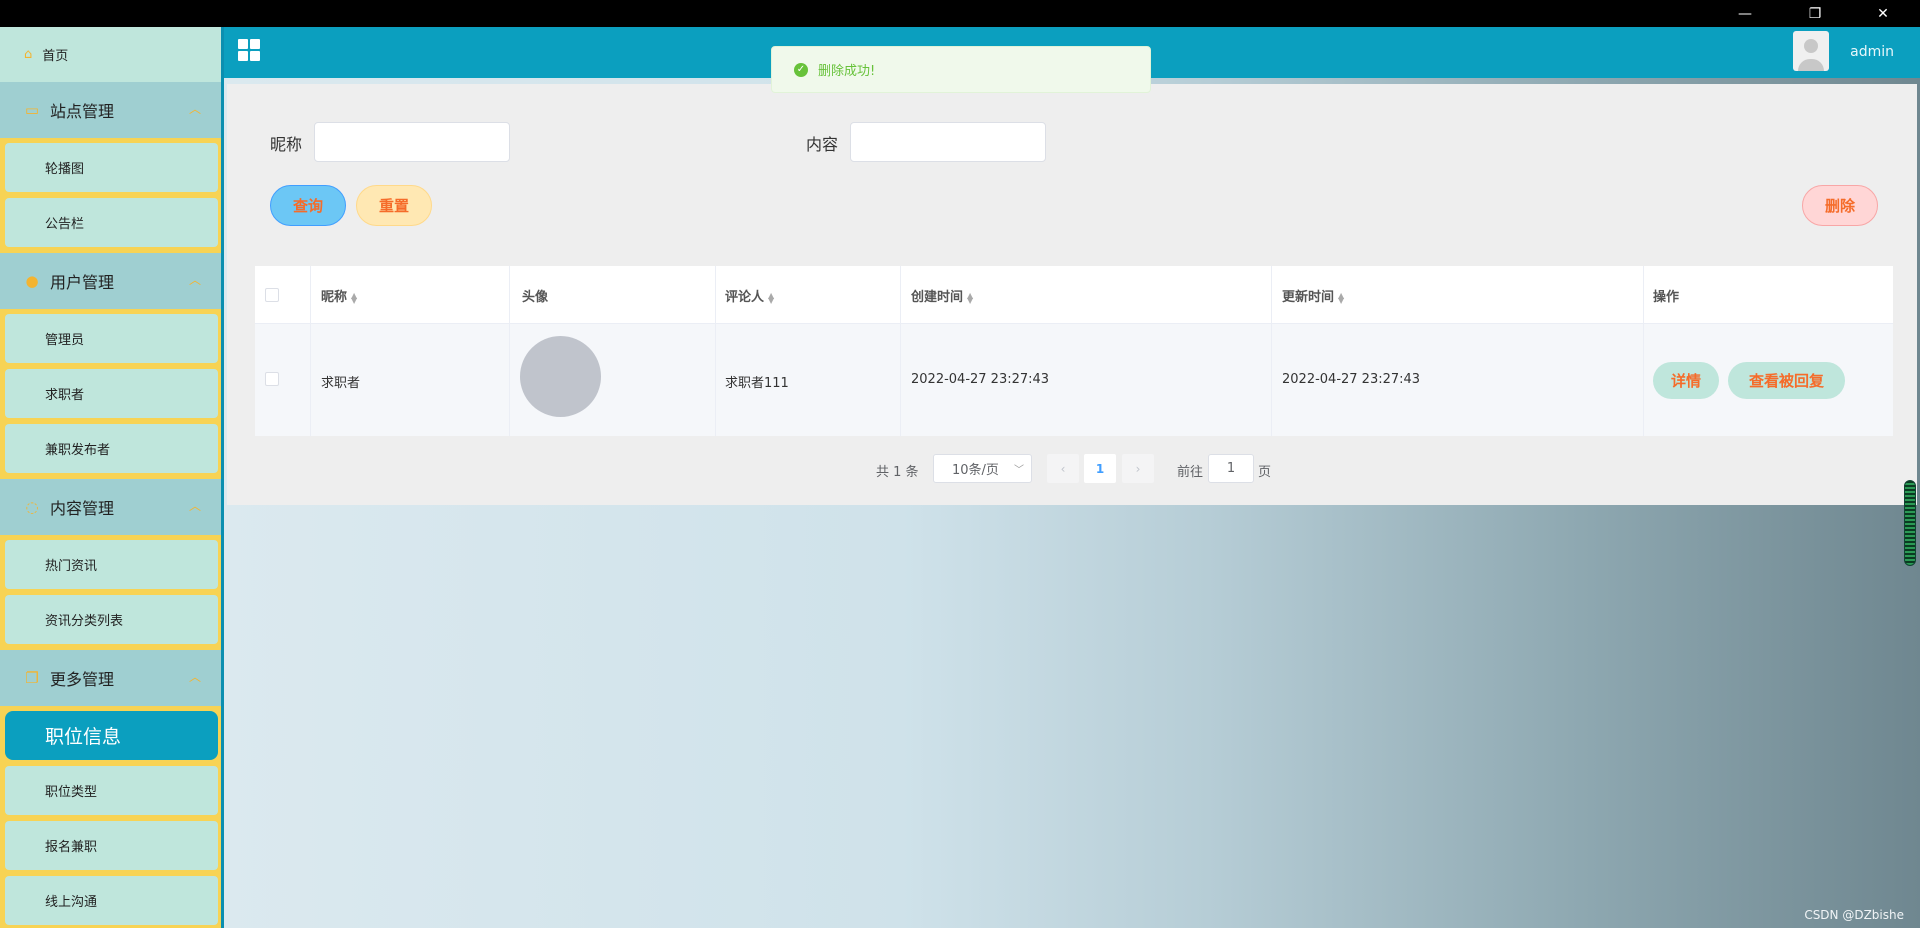  Describe the element at coordinates (111, 393) in the screenshot. I see `sidebar-item-jobseeker: 求职者` at that location.